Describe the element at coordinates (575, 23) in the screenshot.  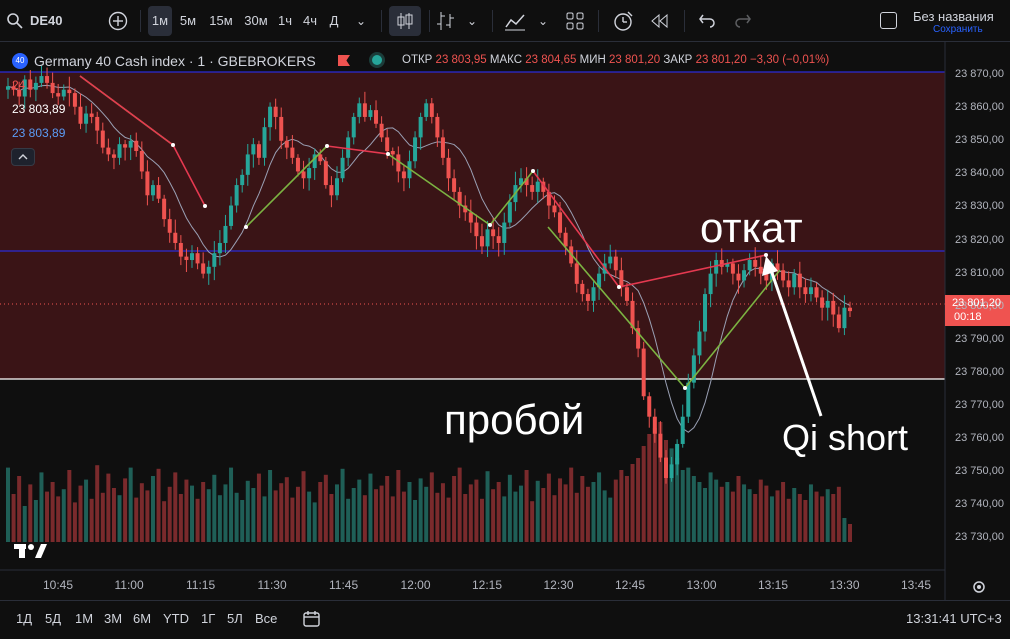
I see `templates-grid-icon` at that location.